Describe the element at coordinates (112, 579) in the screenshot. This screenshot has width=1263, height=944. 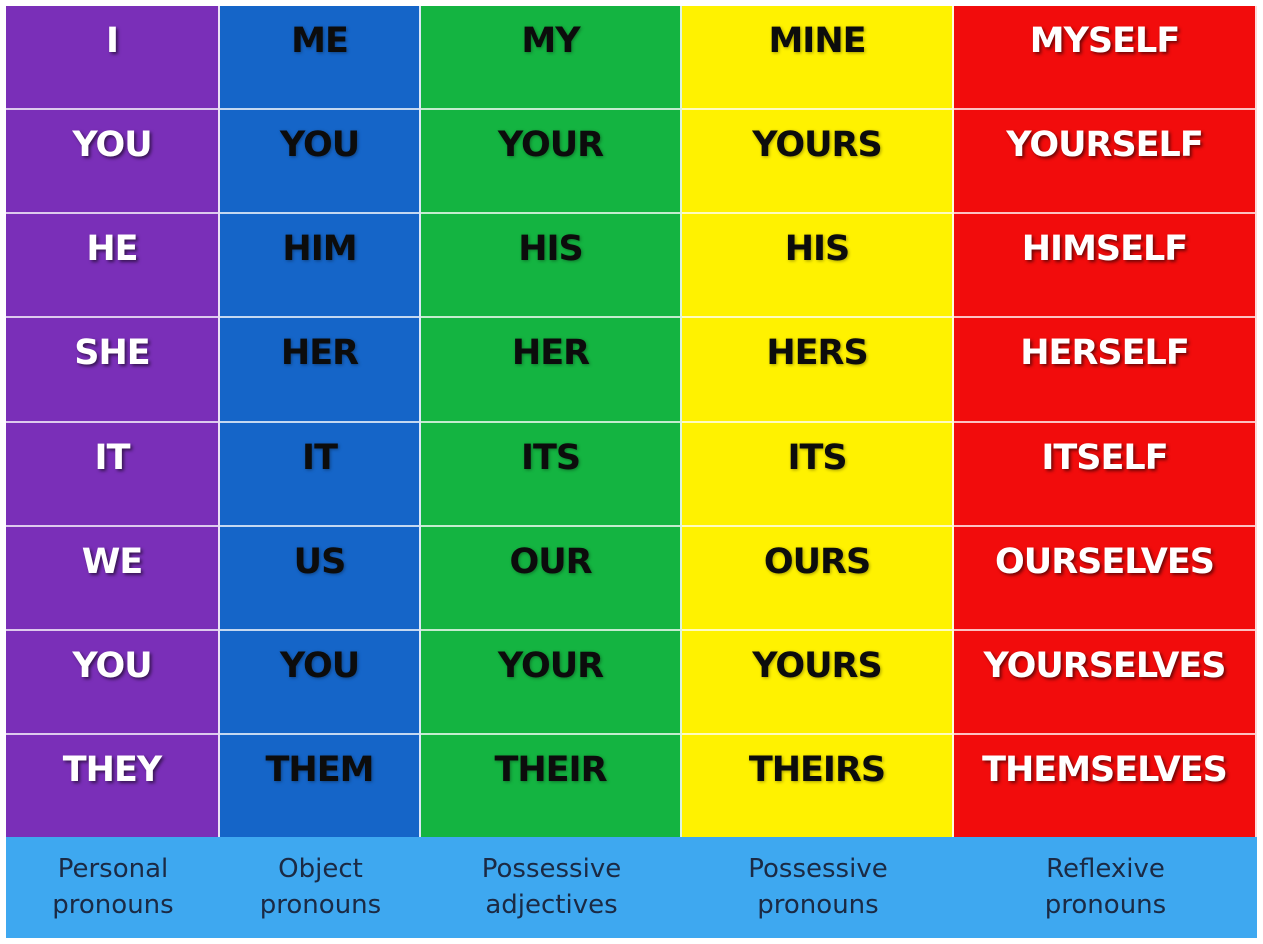
I see `cell-personal-6: WE` at that location.